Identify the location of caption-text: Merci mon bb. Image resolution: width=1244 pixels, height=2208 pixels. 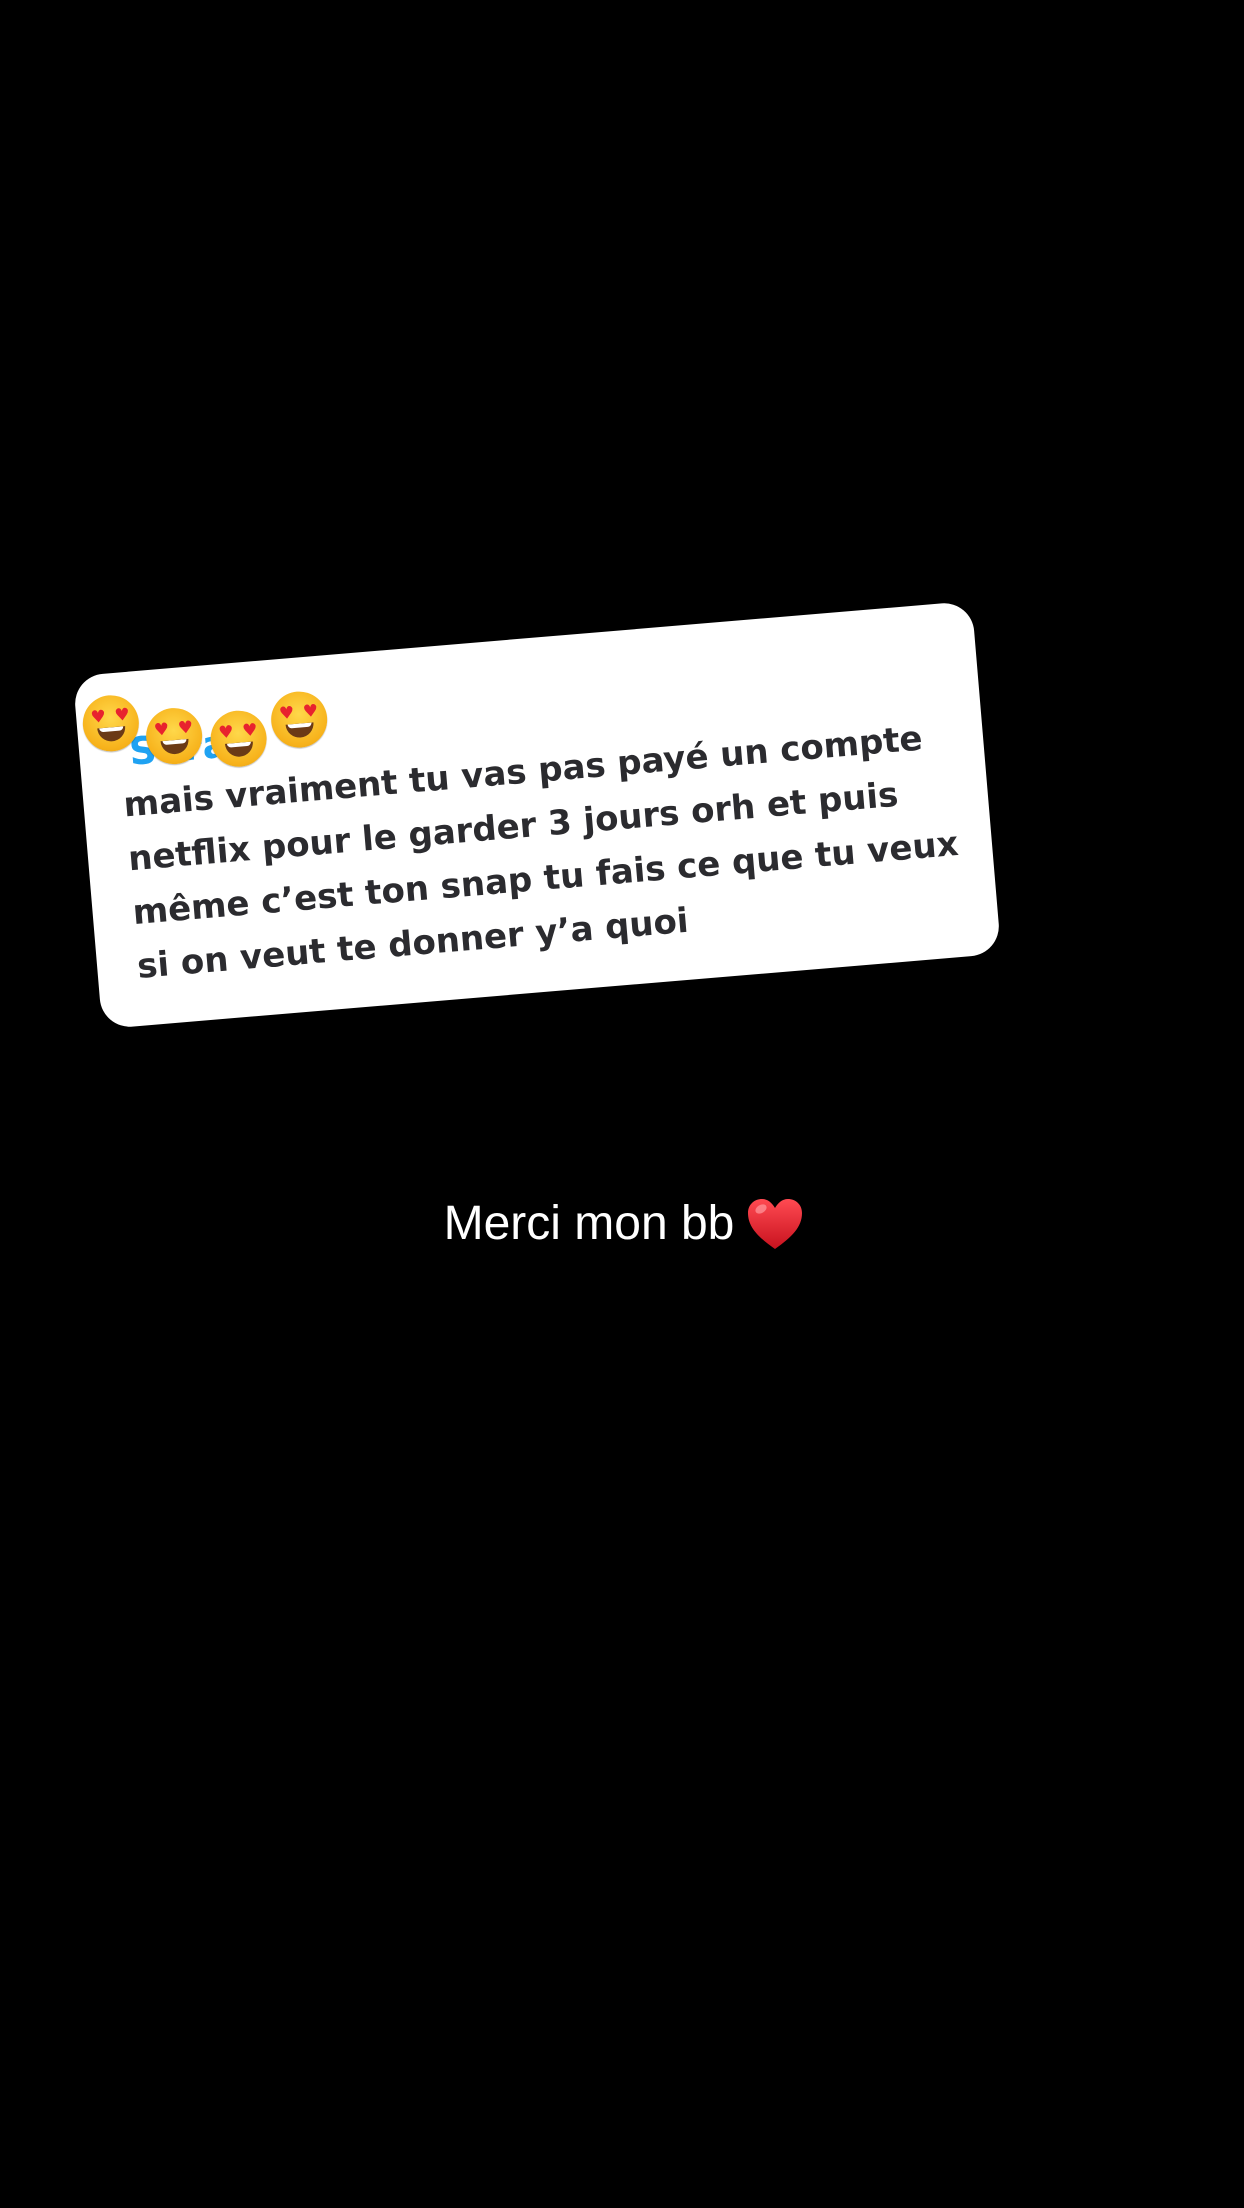
(589, 1223).